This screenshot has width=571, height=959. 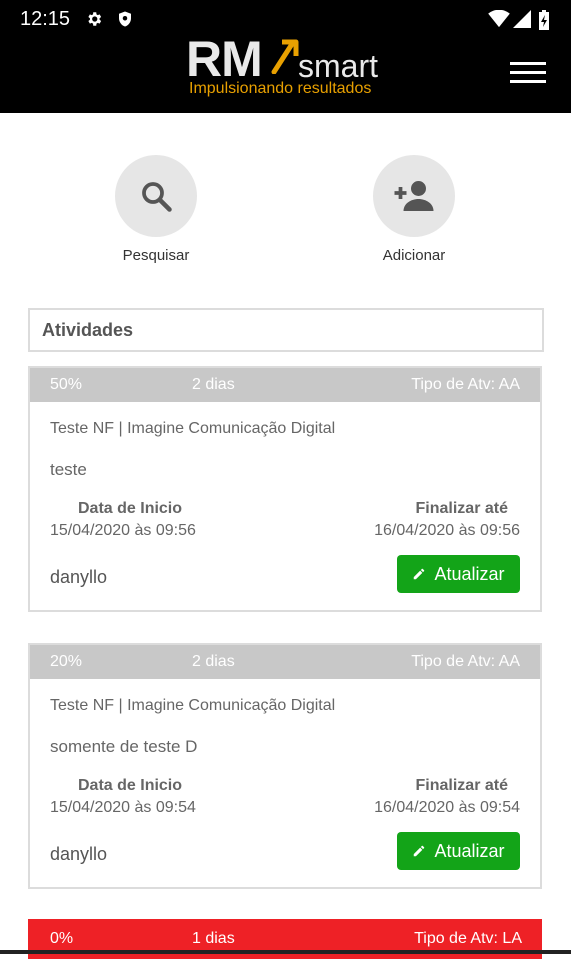 What do you see at coordinates (94, 21) in the screenshot?
I see `settings-icon` at bounding box center [94, 21].